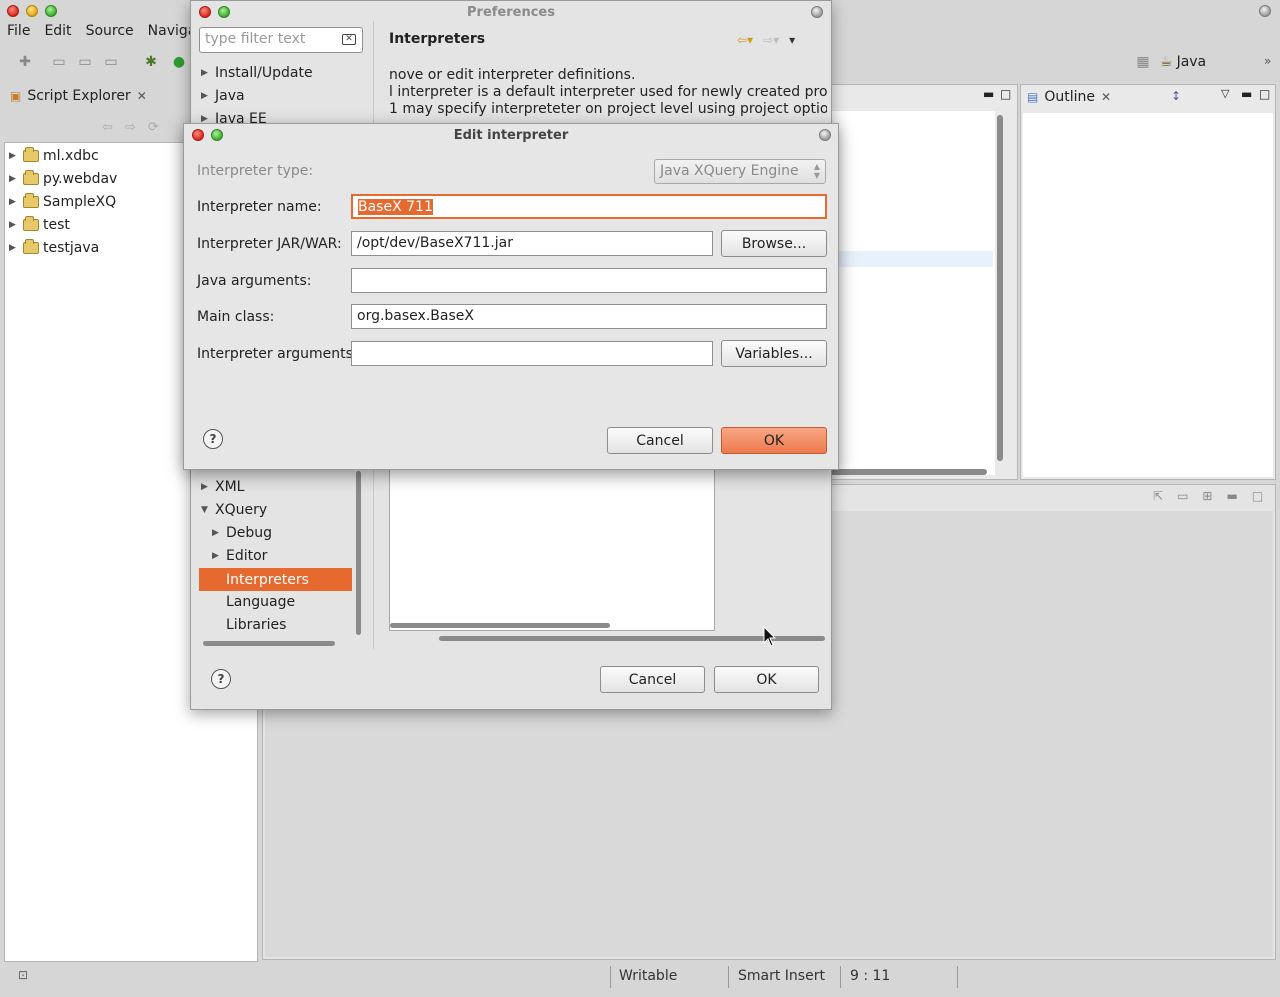 This screenshot has width=1280, height=997. I want to click on editor-minimize-icon: ▬, so click(988, 94).